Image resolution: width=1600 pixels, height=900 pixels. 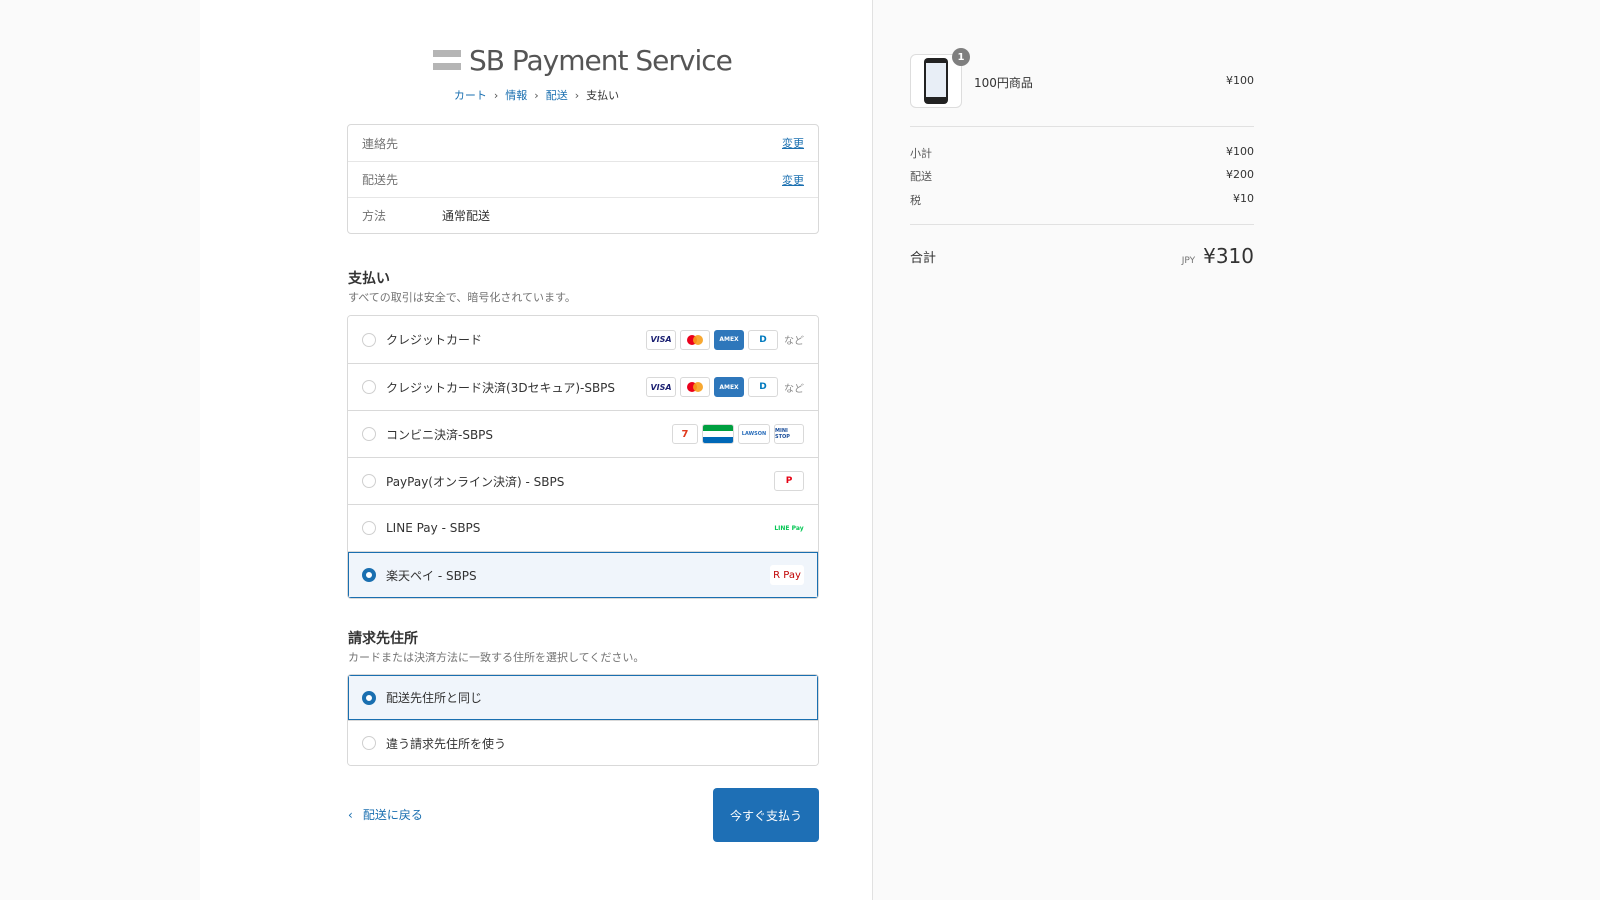 I want to click on review-row-method: 方法 通常配送, so click(x=583, y=215).